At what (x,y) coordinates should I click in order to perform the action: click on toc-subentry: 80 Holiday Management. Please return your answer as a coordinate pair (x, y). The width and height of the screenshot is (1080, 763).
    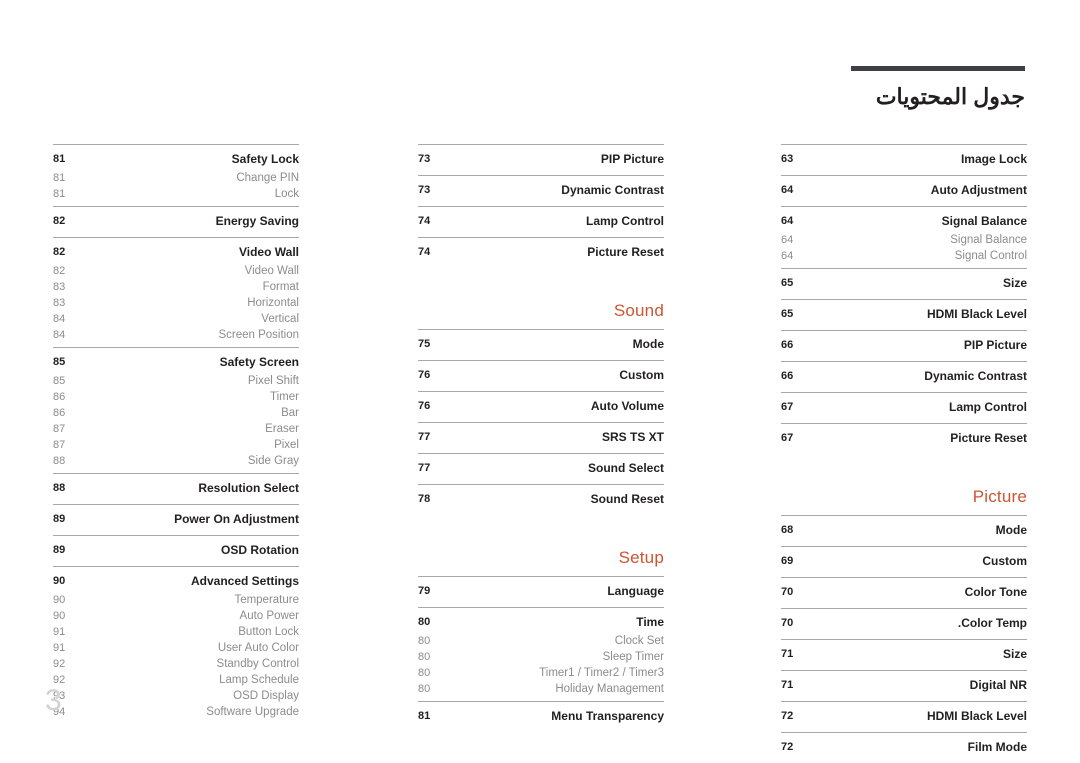
    Looking at the image, I should click on (541, 689).